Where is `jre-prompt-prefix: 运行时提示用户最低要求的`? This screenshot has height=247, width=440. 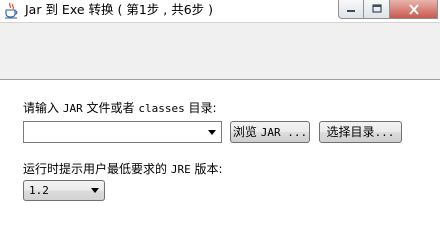
jre-prompt-prefix: 运行时提示用户最低要求的 is located at coordinates (97, 169).